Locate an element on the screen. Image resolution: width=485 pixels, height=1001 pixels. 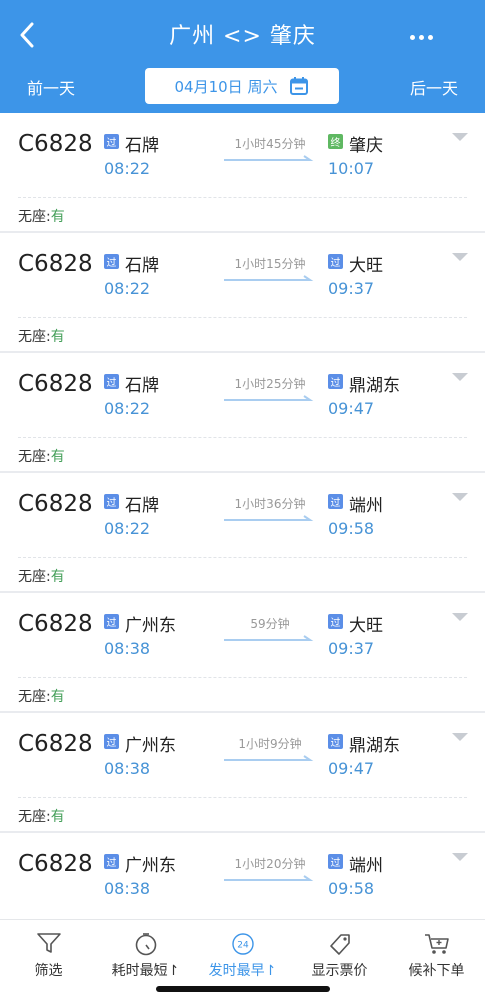
stopwatch-icon is located at coordinates (145, 944).